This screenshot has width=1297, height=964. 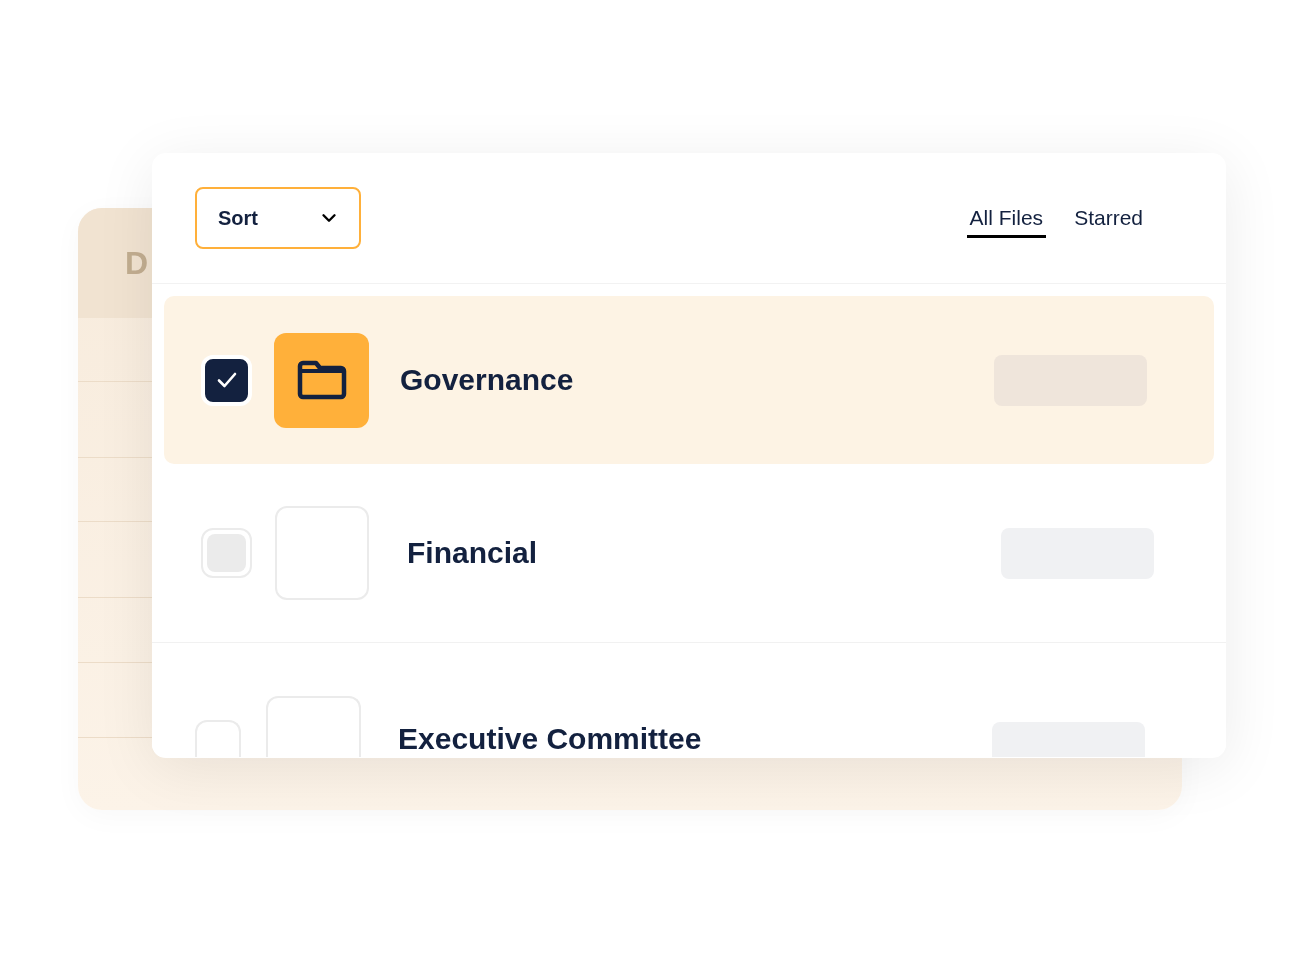 I want to click on checkbox, so click(x=218, y=738).